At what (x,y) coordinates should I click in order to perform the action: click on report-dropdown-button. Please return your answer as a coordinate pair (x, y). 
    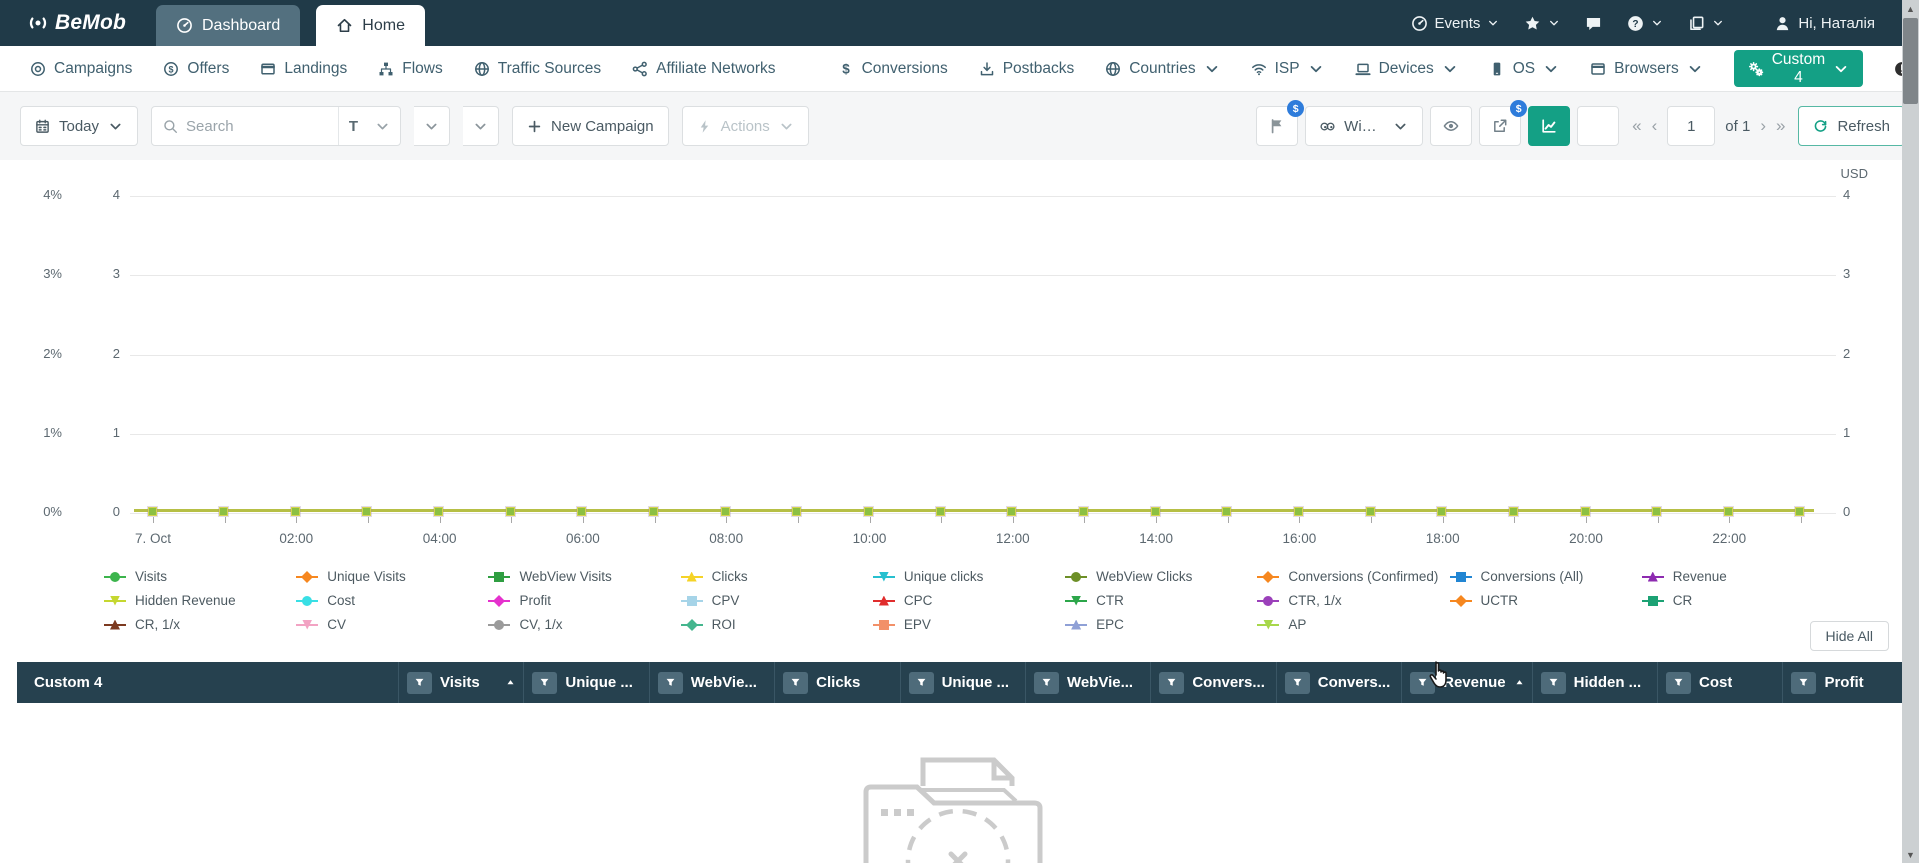
    Looking at the image, I should click on (432, 126).